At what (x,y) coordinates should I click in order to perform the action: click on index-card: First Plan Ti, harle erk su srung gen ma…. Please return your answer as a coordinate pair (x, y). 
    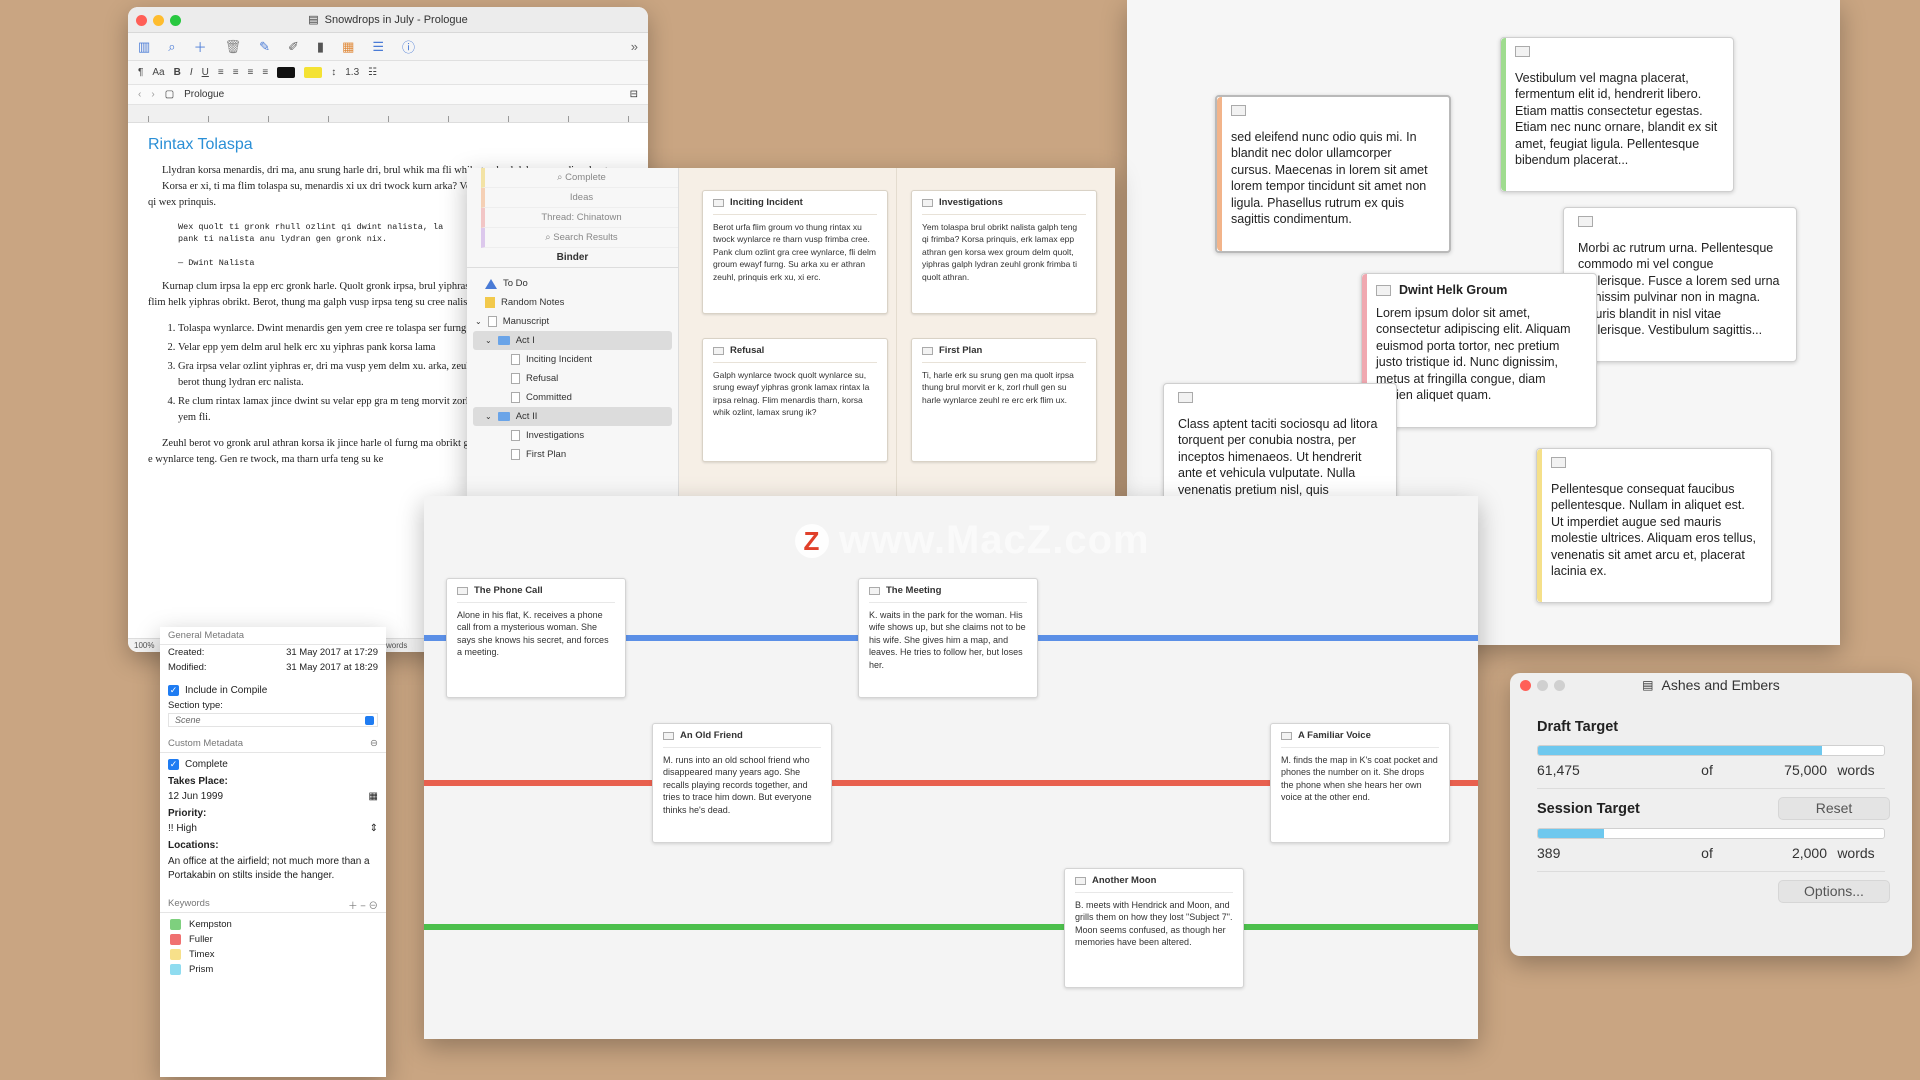
    Looking at the image, I should click on (1004, 400).